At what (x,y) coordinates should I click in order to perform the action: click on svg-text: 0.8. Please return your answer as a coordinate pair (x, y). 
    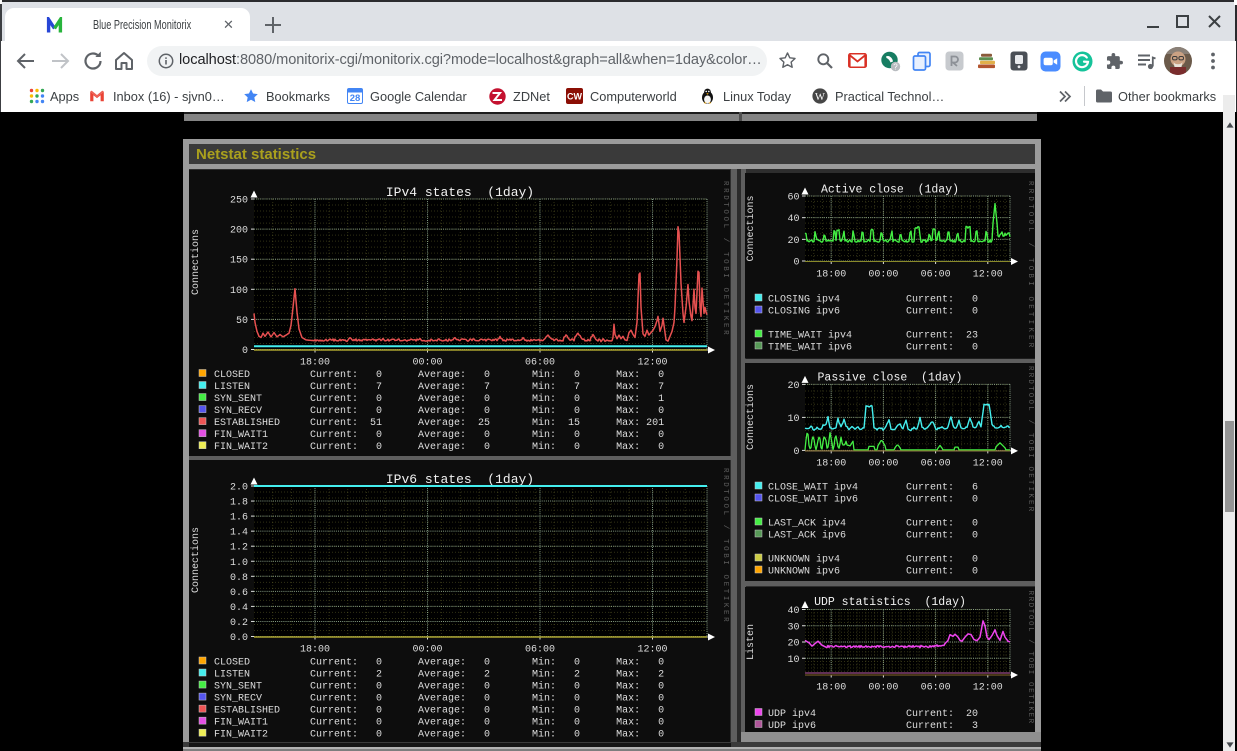
    Looking at the image, I should click on (239, 578).